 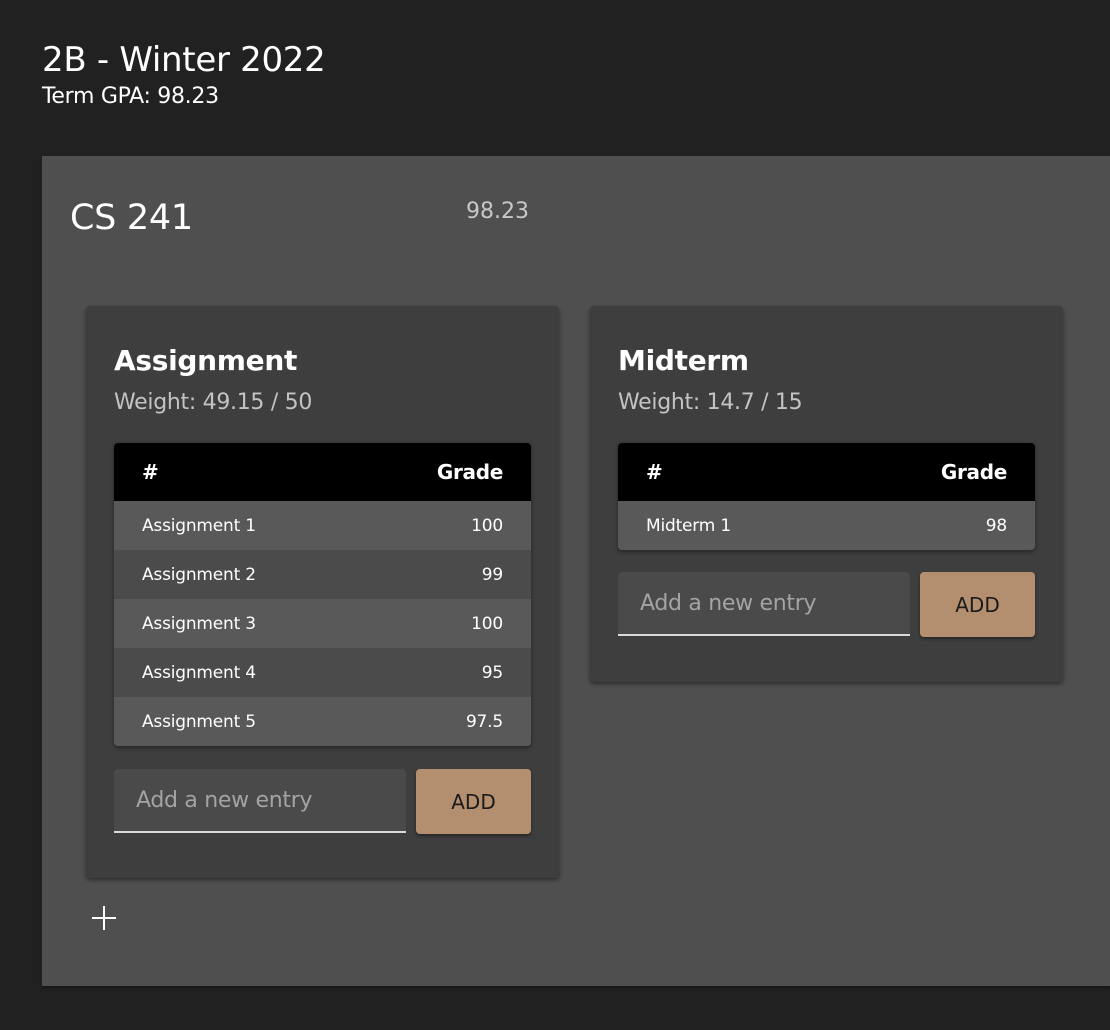 I want to click on table-row: Assignment 5 97.5, so click(x=322, y=721).